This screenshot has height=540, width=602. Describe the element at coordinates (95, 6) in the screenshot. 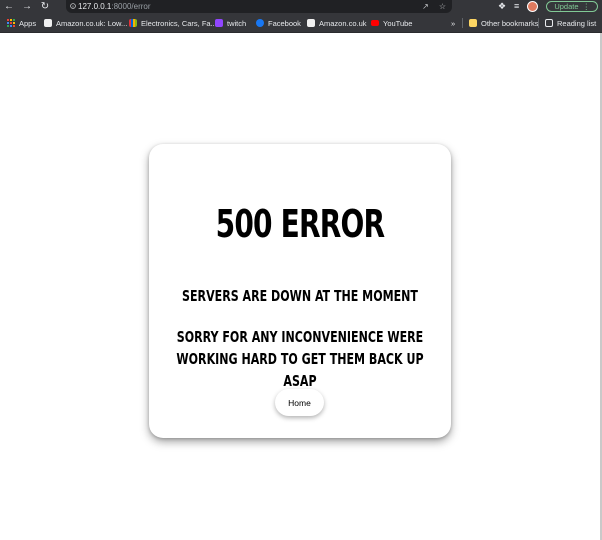

I see `url-host: 127.0.0.1` at that location.